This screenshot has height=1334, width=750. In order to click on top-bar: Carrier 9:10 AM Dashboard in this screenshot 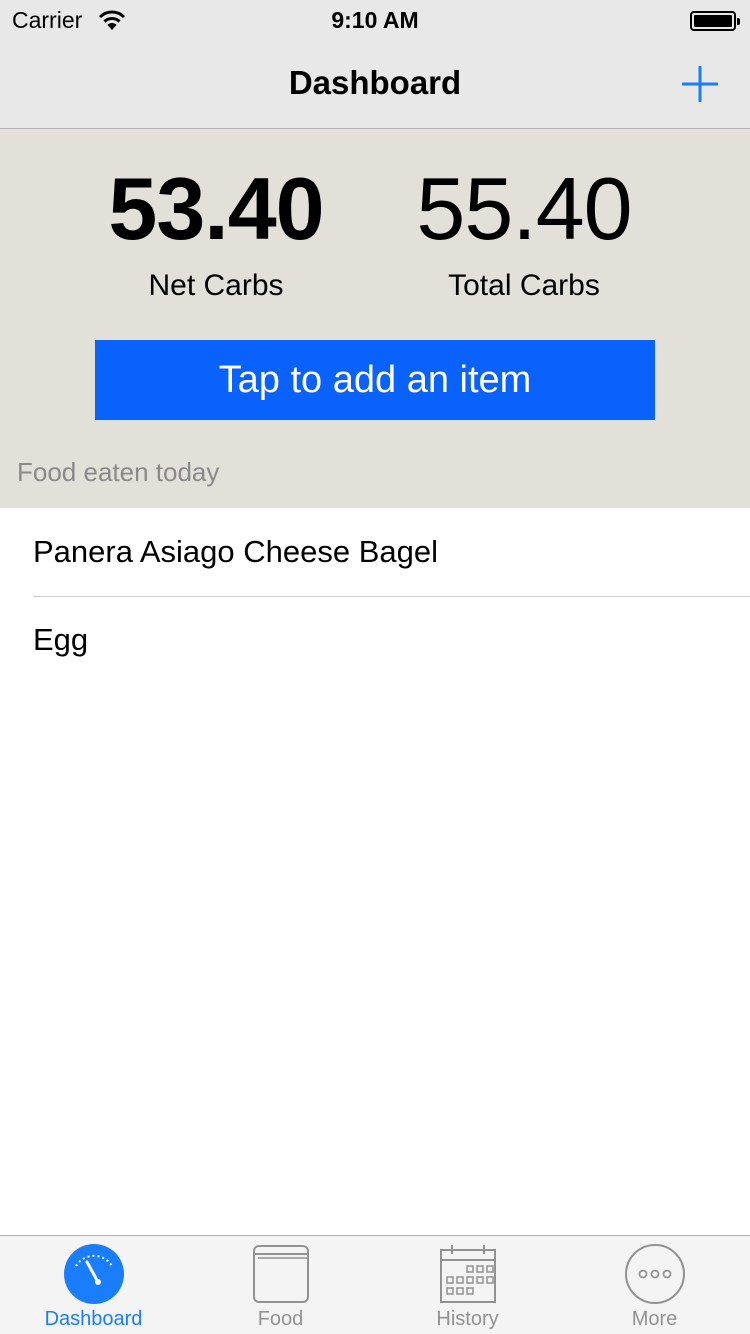, I will do `click(375, 64)`.